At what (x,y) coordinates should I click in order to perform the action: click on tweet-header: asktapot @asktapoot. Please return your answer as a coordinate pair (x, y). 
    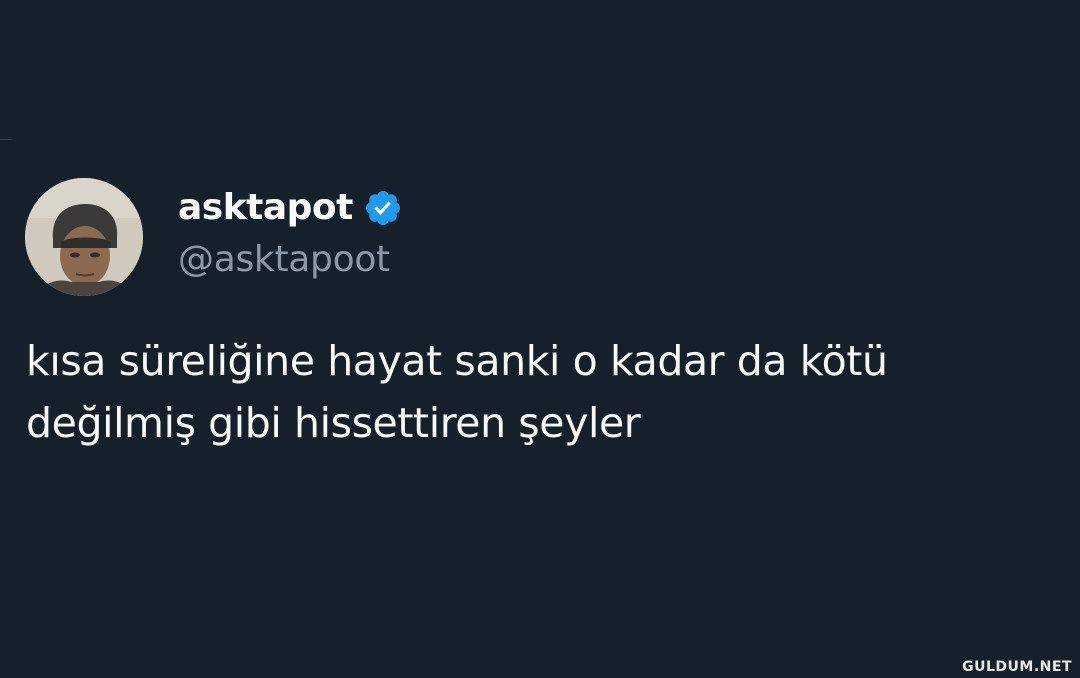
    Looking at the image, I should click on (290, 234).